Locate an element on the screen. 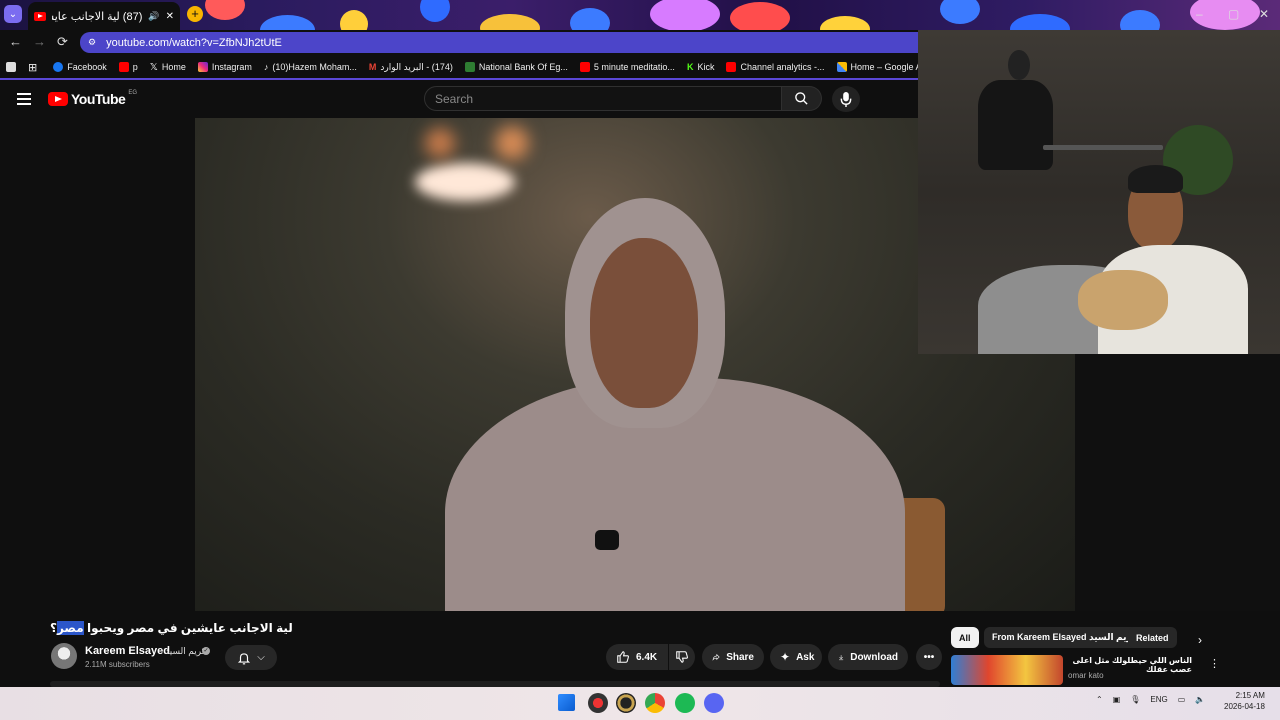  clock-time: 2:15 AM is located at coordinates (1250, 695).